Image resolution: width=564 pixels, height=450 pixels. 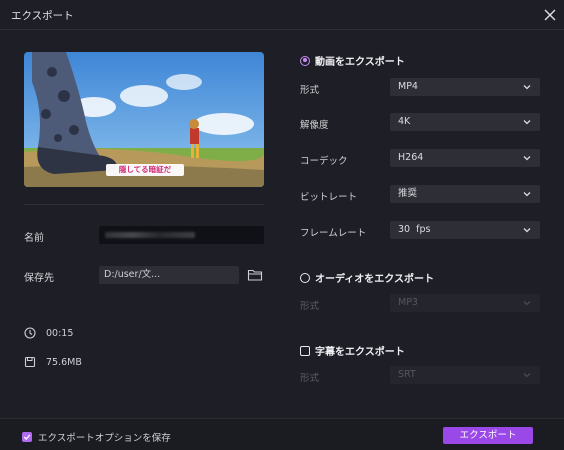 I want to click on window-title: エクスポート, so click(x=42, y=16).